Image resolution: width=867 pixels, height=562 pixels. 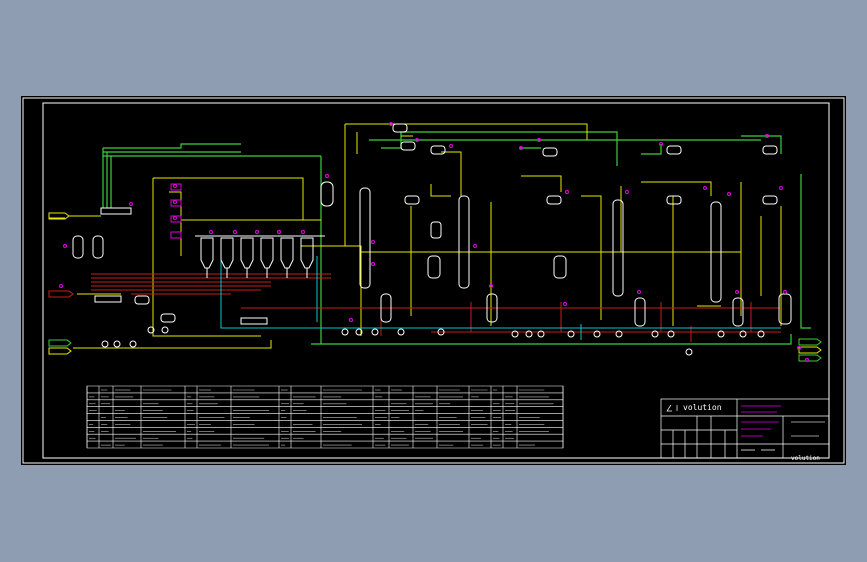 I want to click on title-block-logo: volution, so click(x=702, y=407).